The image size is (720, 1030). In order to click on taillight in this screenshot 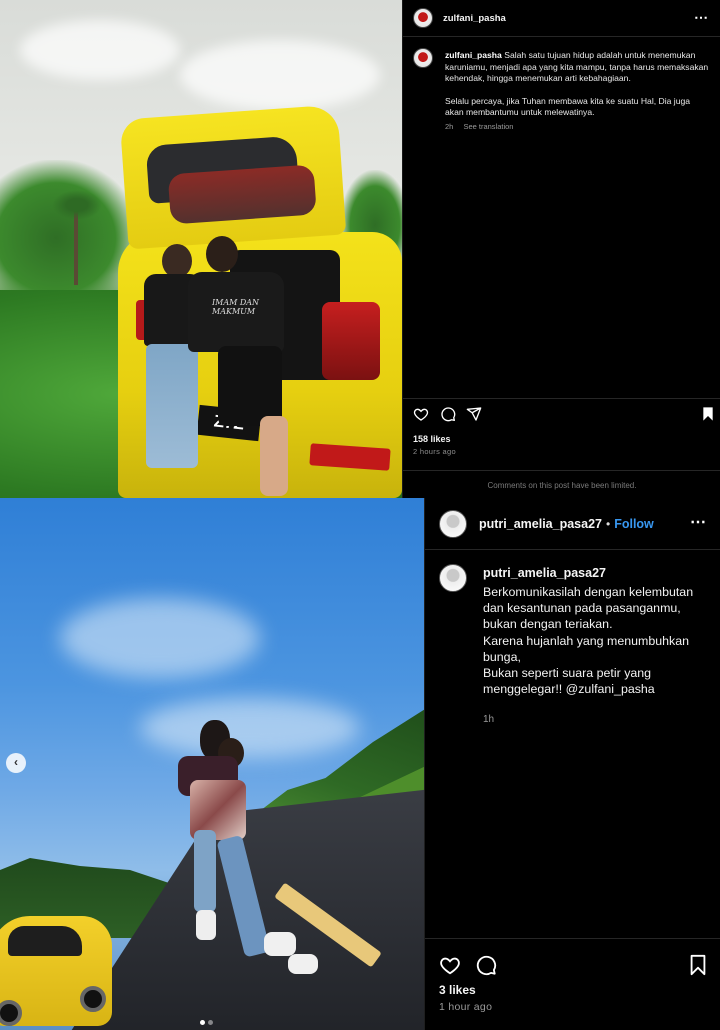, I will do `click(351, 341)`.